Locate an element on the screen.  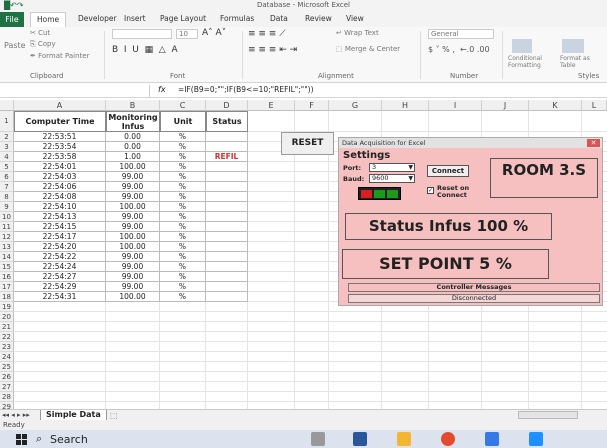
table-cell: 22:53:51 is located at coordinates (60, 137).